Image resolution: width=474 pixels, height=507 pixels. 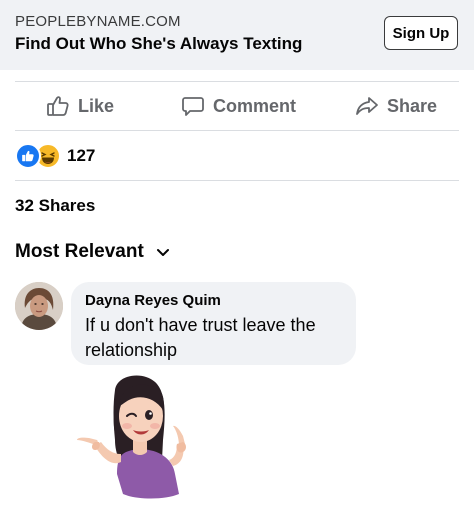 What do you see at coordinates (131, 350) in the screenshot?
I see `comment-text-line: relationship` at bounding box center [131, 350].